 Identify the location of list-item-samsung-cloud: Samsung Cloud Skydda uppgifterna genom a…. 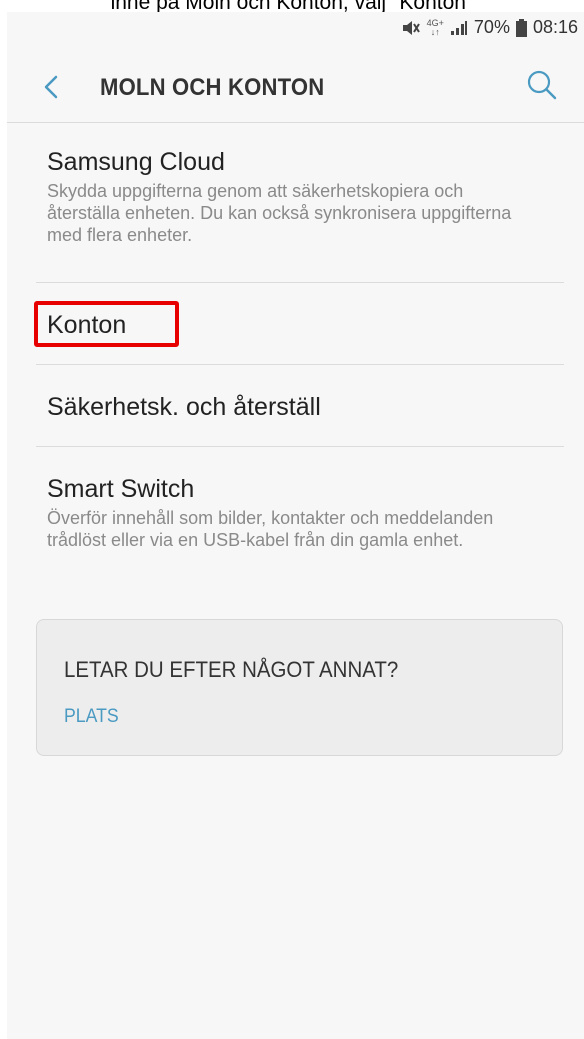
(287, 196).